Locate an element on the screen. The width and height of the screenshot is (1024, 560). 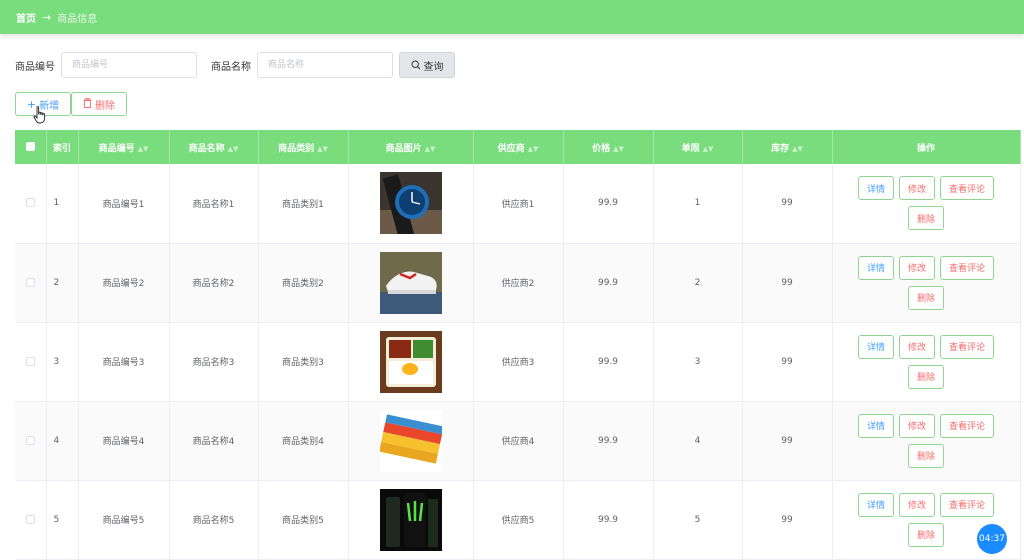
product-name-input is located at coordinates (325, 65).